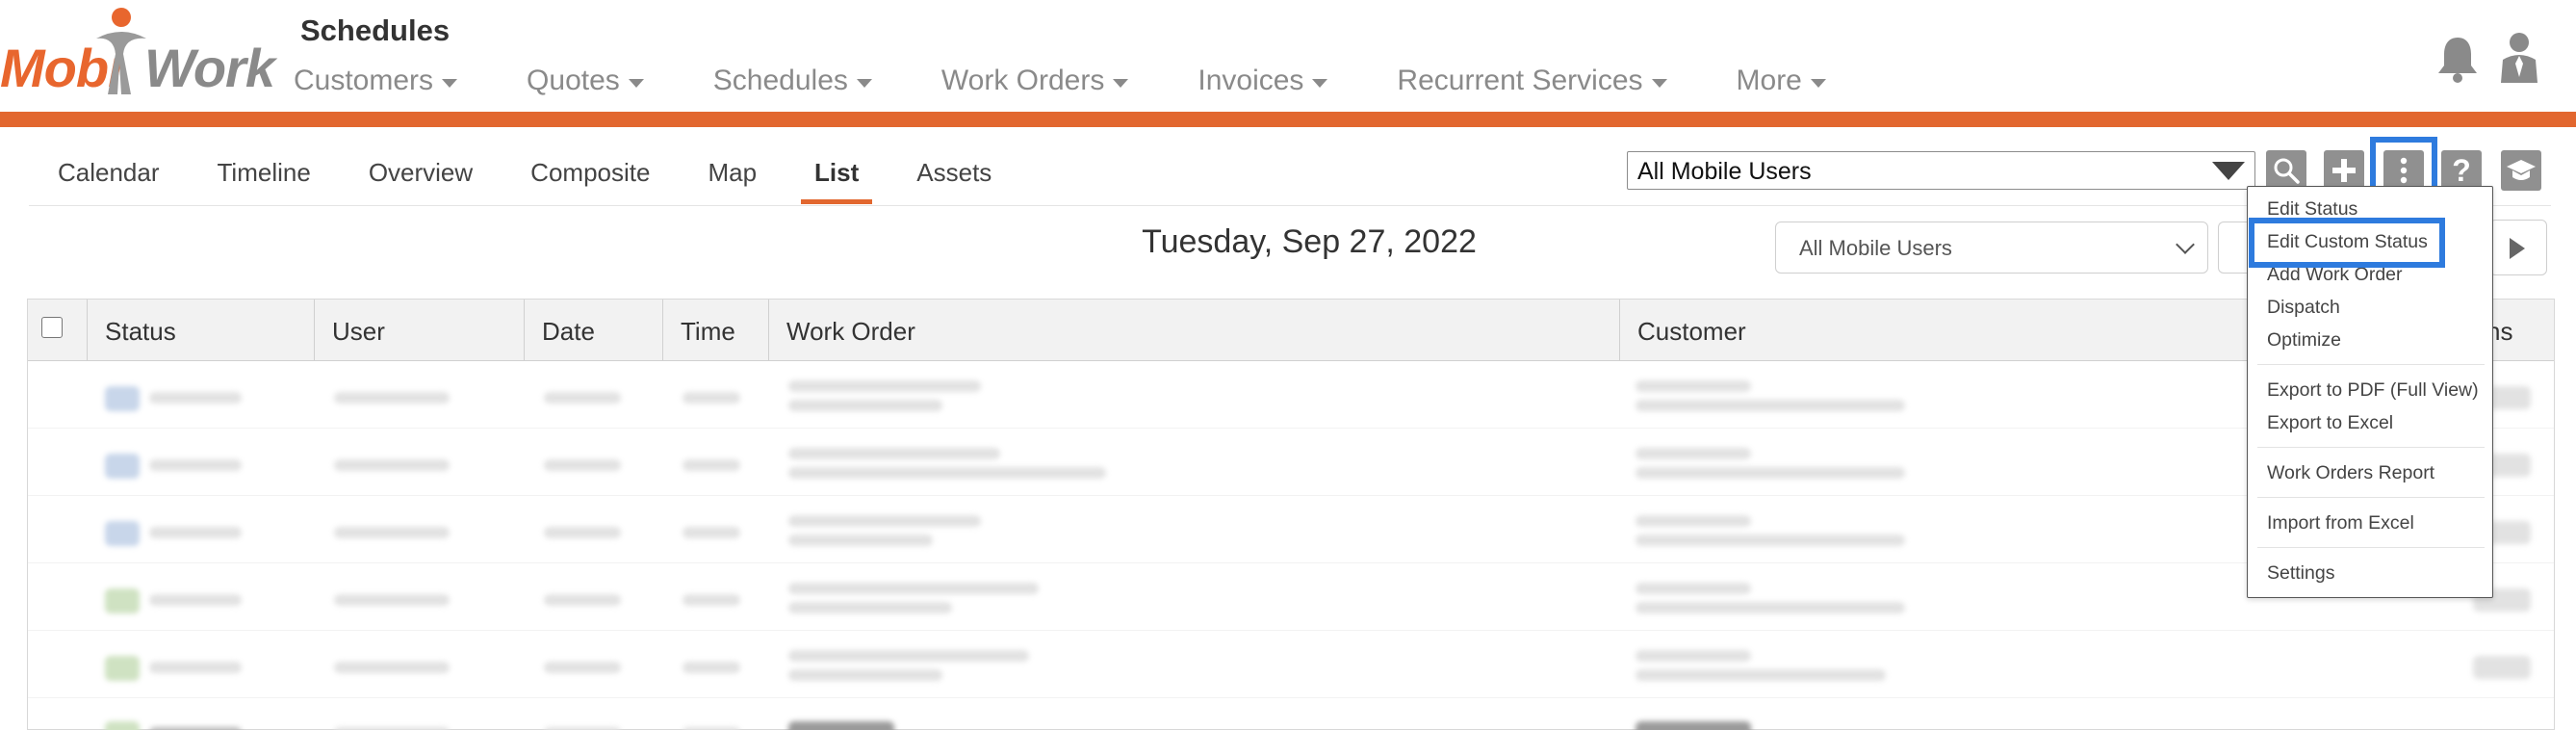 This screenshot has height=730, width=2576. I want to click on search-icon, so click(2287, 171).